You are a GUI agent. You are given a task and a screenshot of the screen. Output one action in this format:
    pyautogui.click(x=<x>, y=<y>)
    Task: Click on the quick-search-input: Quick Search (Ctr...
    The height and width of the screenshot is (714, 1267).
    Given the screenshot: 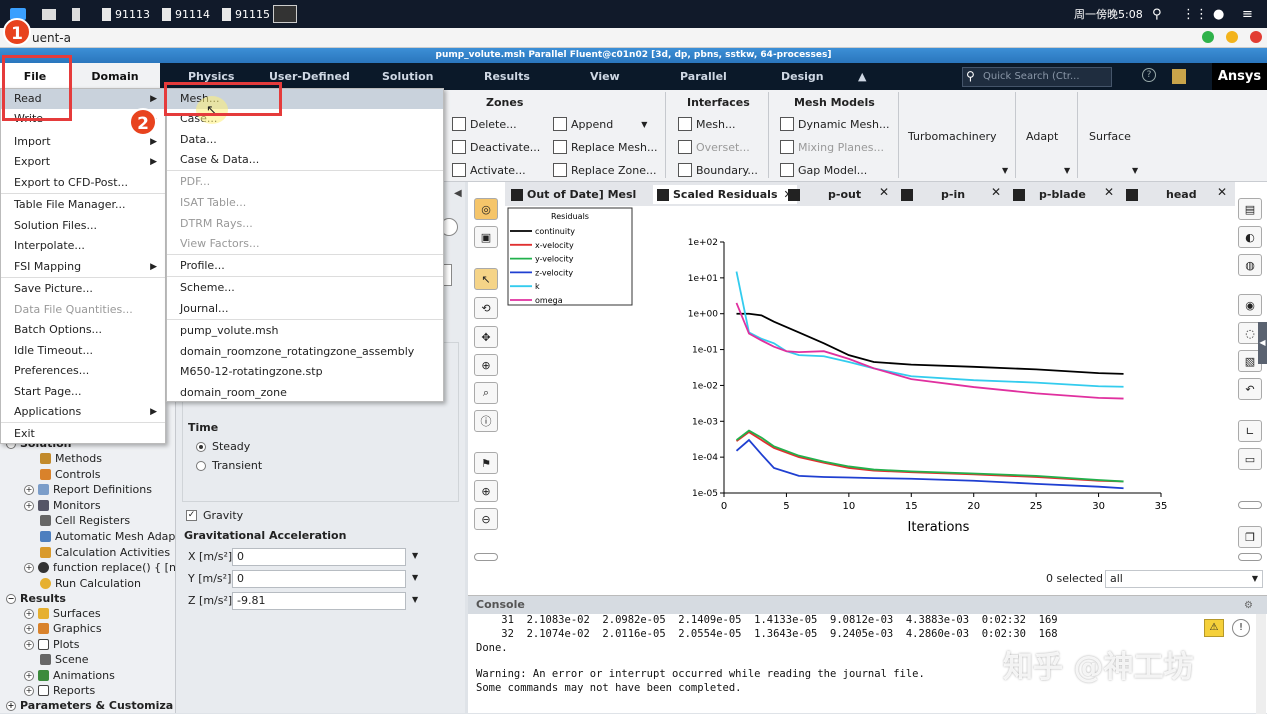 What is the action you would take?
    pyautogui.click(x=1037, y=77)
    